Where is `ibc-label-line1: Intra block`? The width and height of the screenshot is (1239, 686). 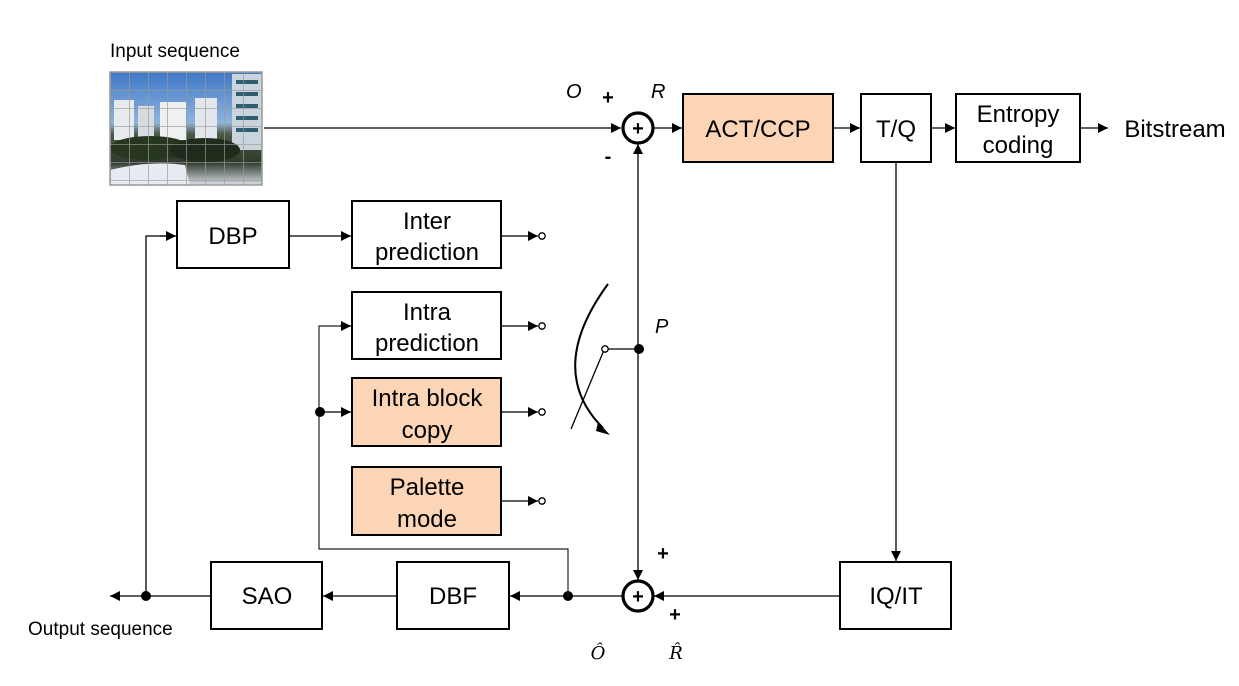
ibc-label-line1: Intra block is located at coordinates (428, 398).